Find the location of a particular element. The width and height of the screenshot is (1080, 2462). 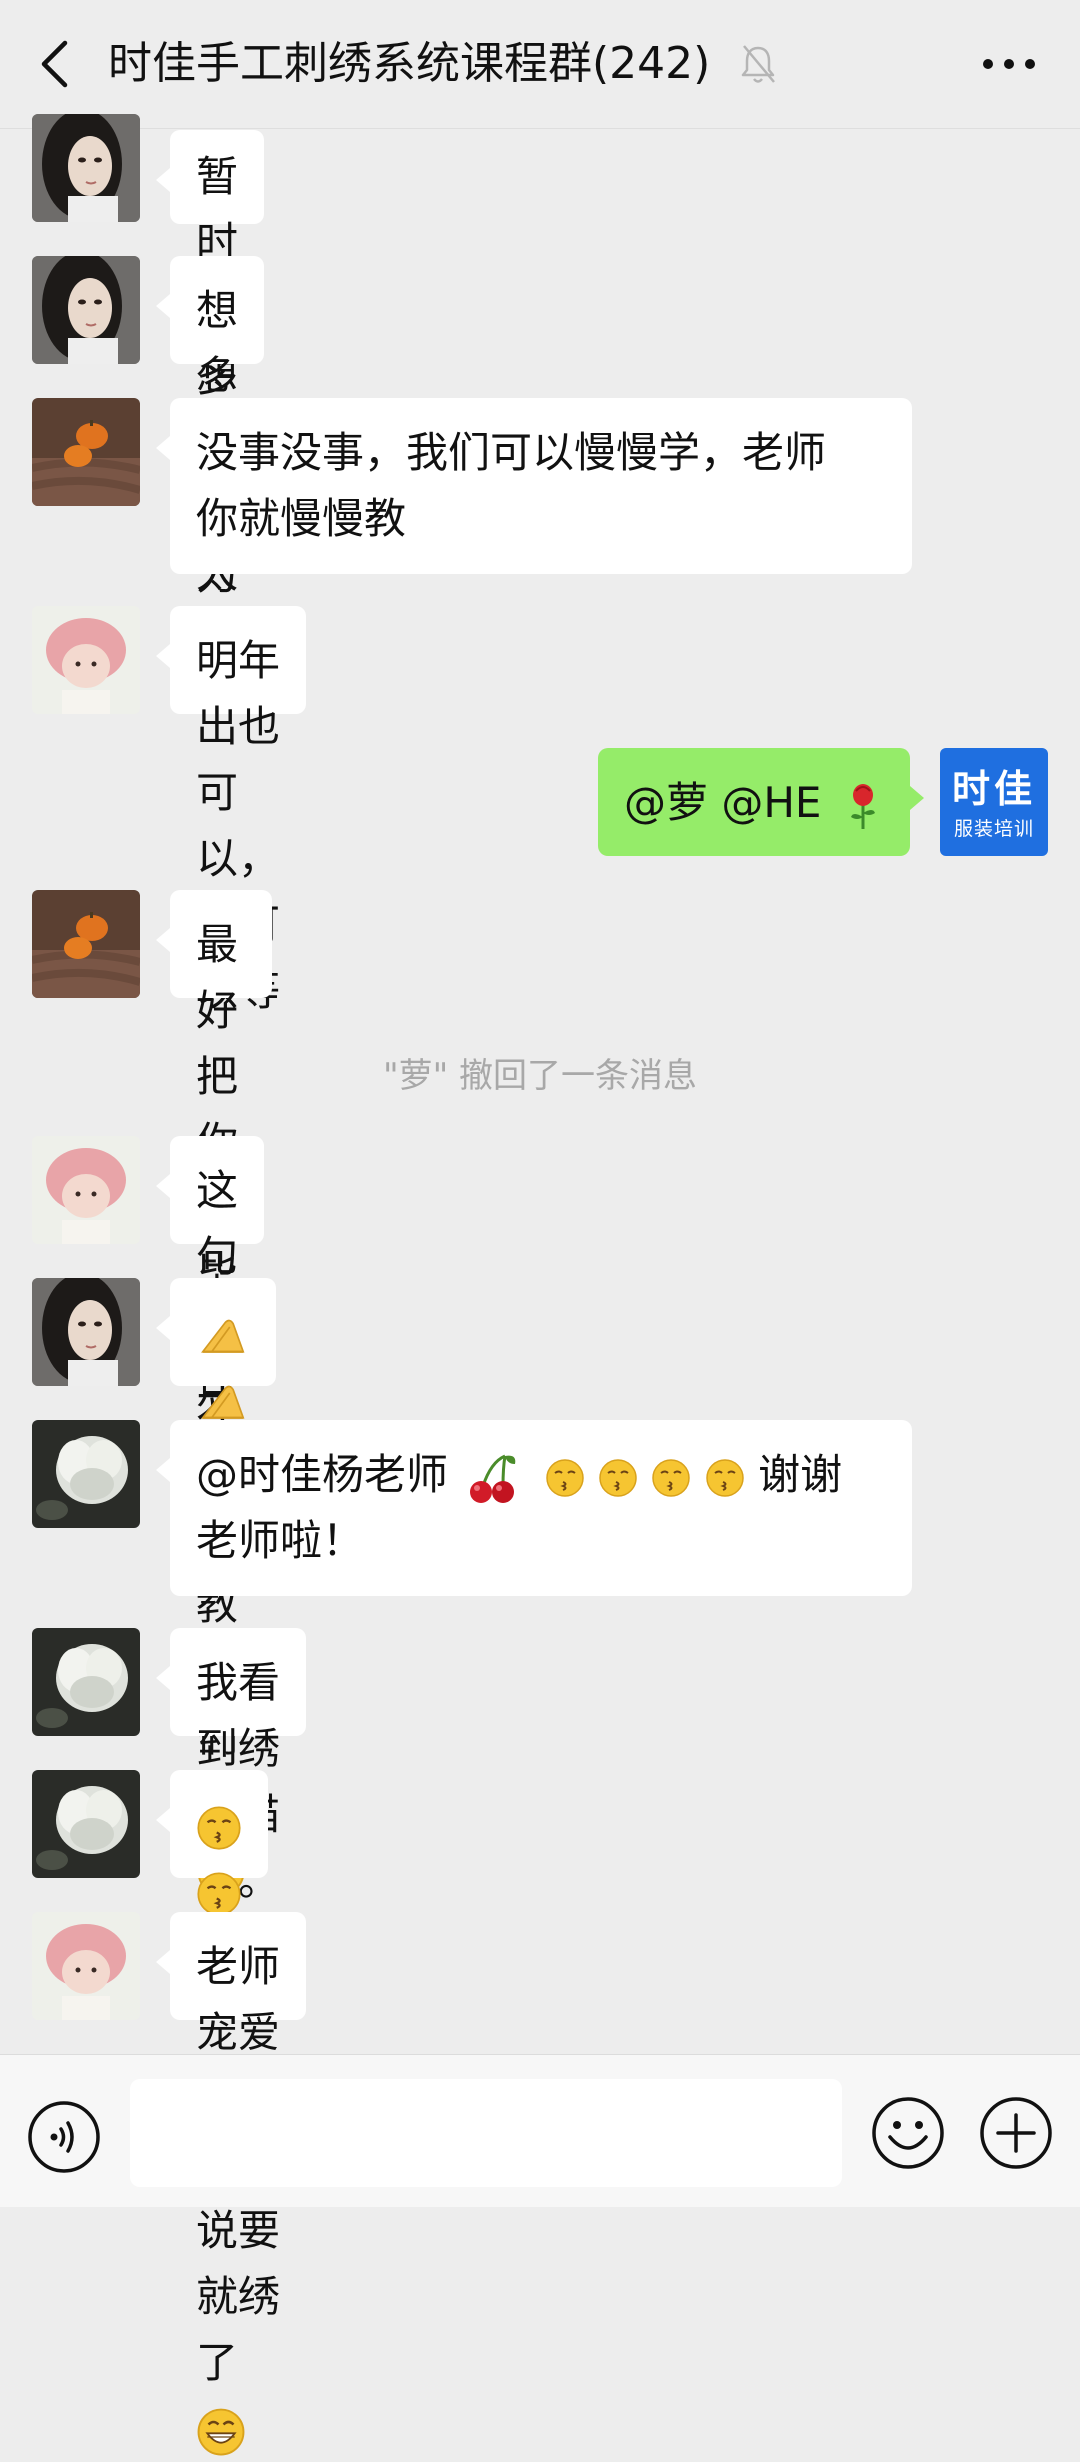

recalled-notice: "萝" 撤回了一条消息 is located at coordinates (540, 1076).